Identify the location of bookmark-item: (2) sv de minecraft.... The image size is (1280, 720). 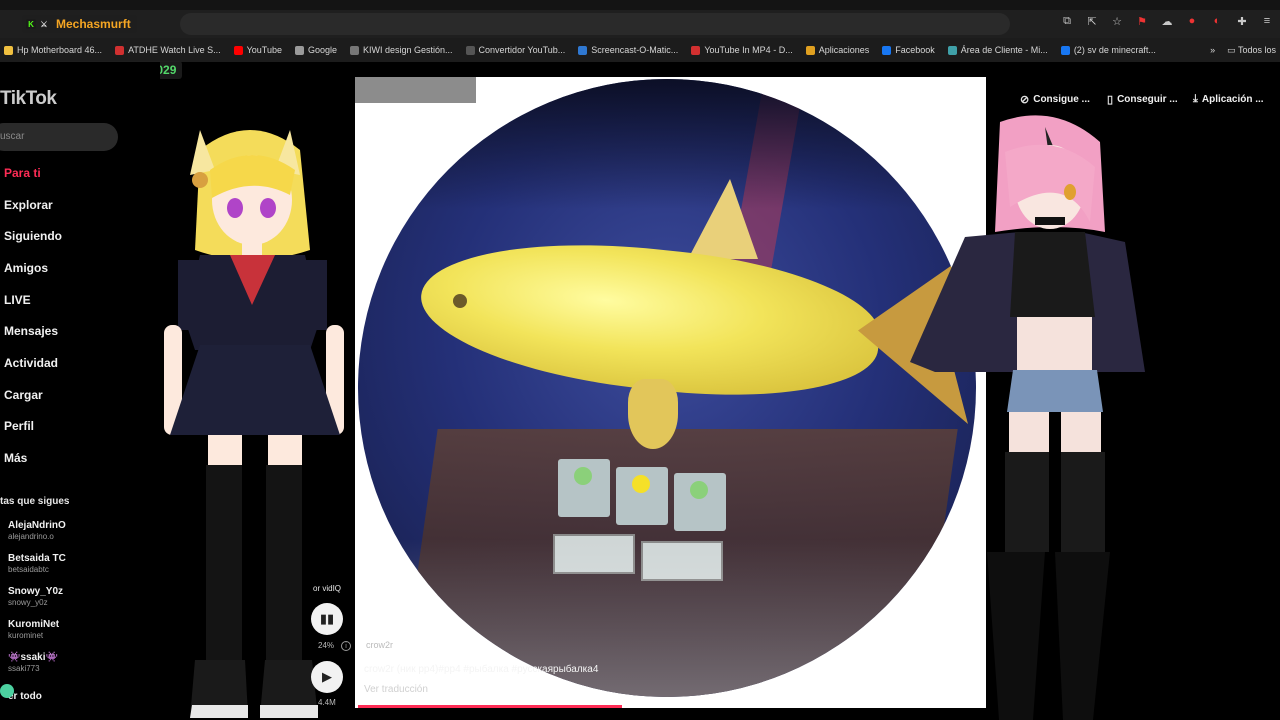
(1108, 50).